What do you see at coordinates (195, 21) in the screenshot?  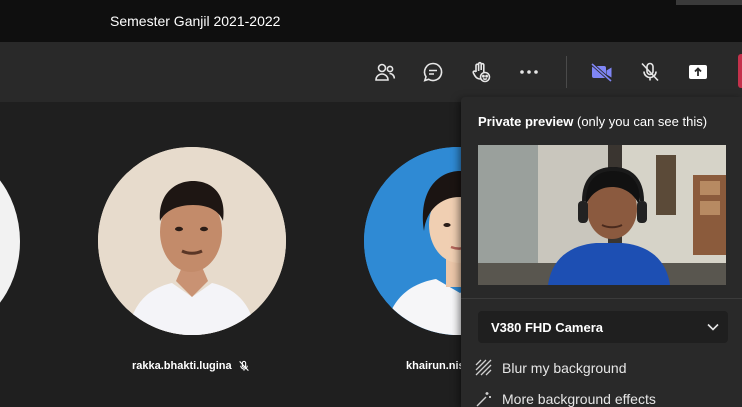 I see `window-title: Semester Ganjil 2021-2022` at bounding box center [195, 21].